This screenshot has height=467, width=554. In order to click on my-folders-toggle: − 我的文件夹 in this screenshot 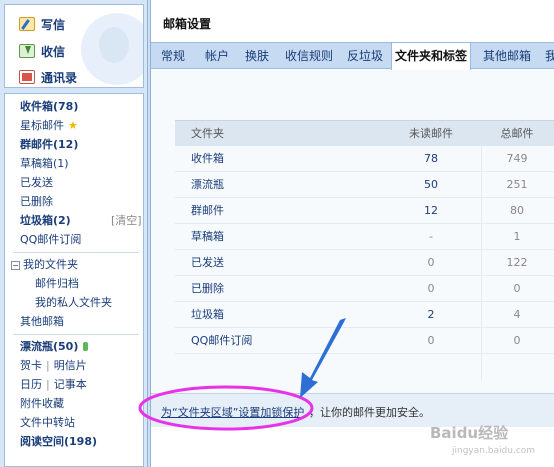, I will do `click(44, 265)`.